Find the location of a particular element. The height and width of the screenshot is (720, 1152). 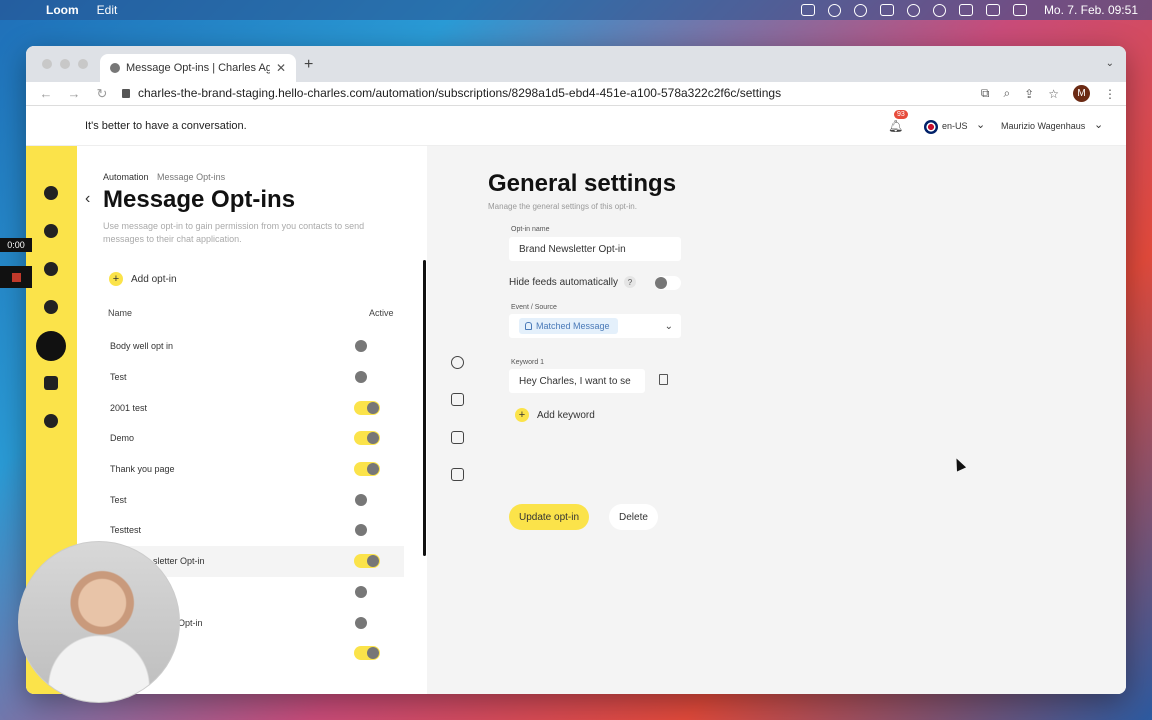

trash-icon is located at coordinates (663, 379).